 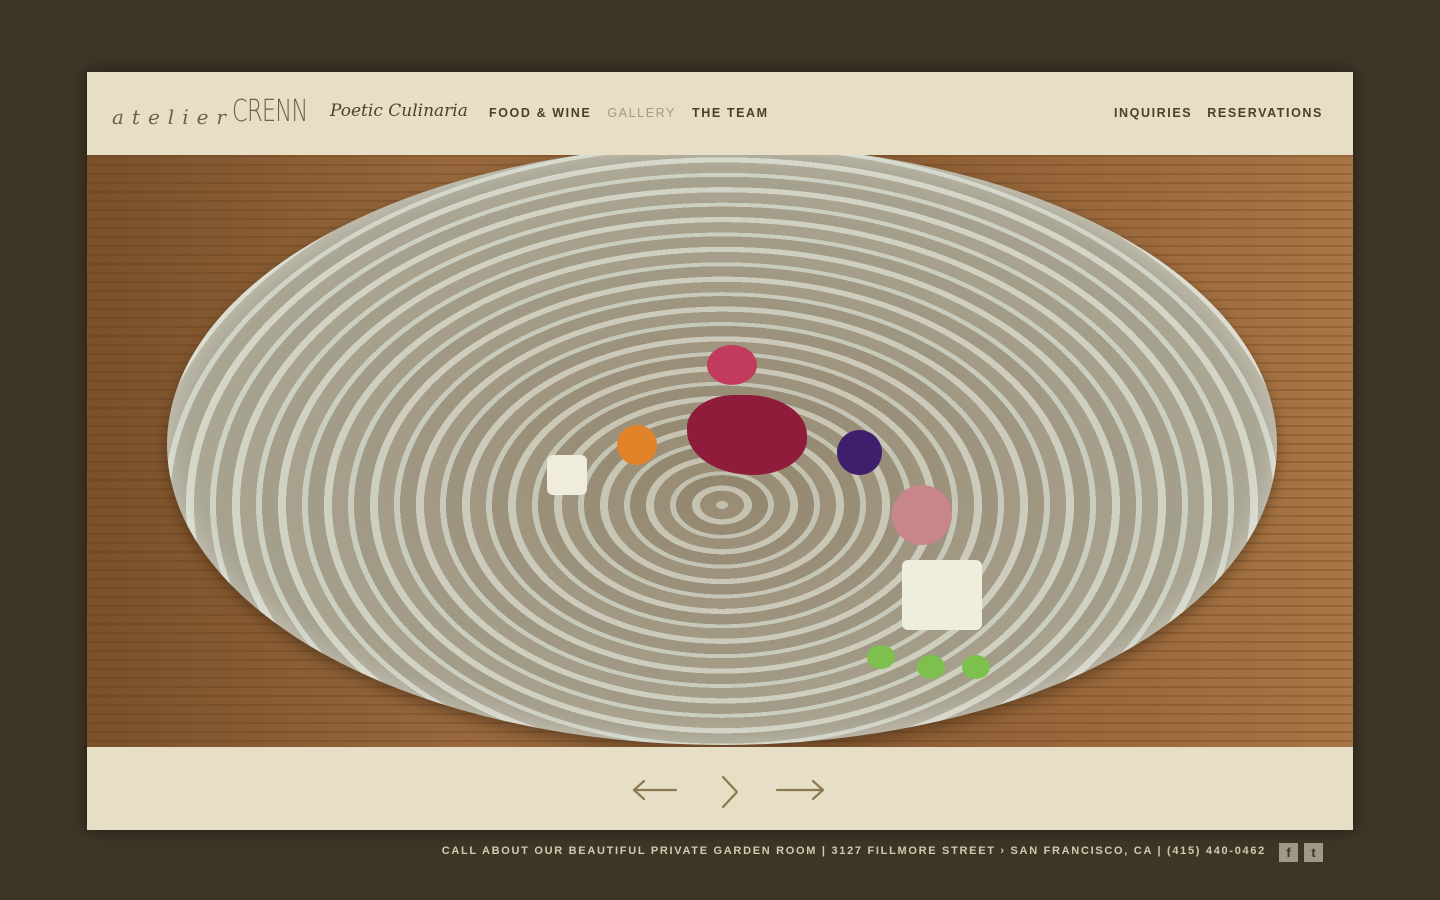 I want to click on main-nav: FOOD & WINE GALLERY THE TEAM, so click(x=629, y=113).